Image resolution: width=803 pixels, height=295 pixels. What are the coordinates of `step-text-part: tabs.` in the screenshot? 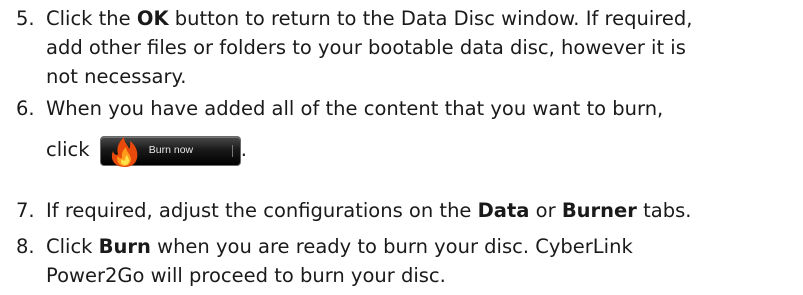 It's located at (664, 210).